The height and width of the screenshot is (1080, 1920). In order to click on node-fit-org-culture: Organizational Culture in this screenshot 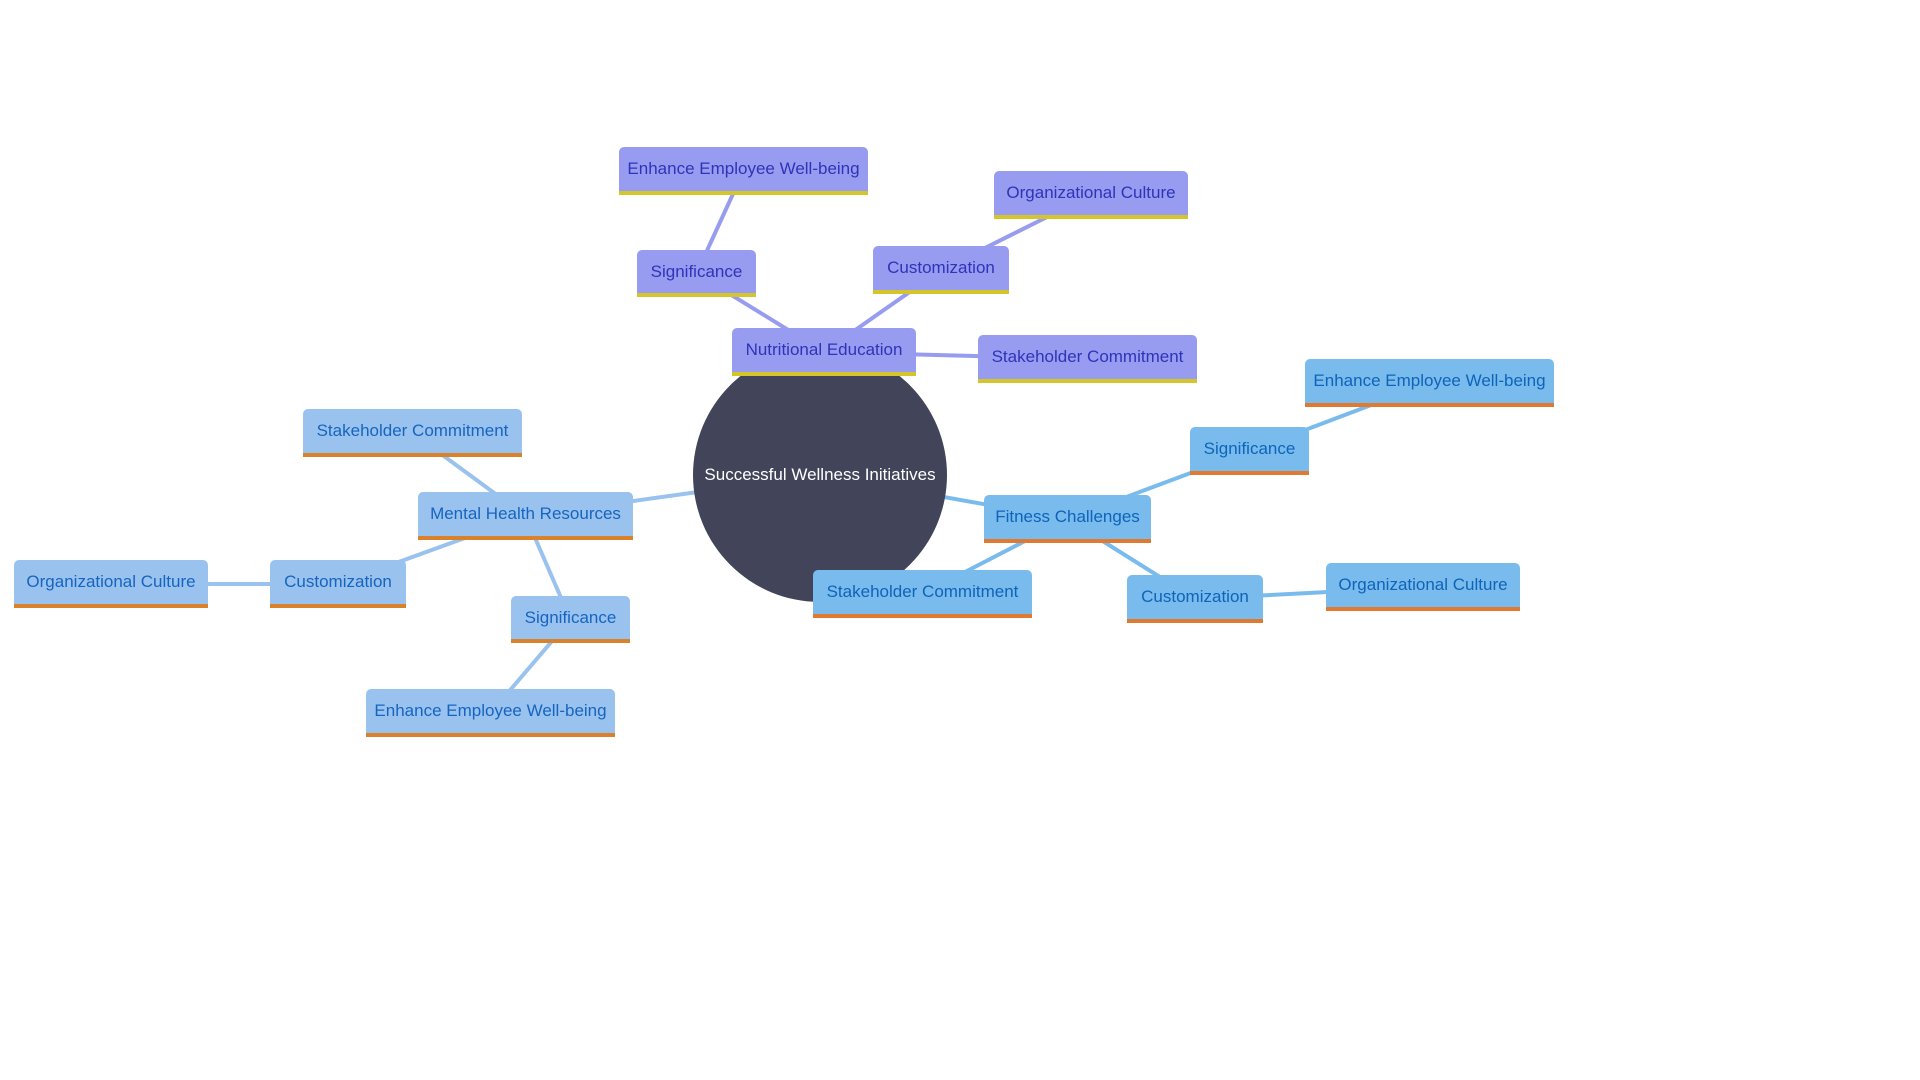, I will do `click(1423, 587)`.